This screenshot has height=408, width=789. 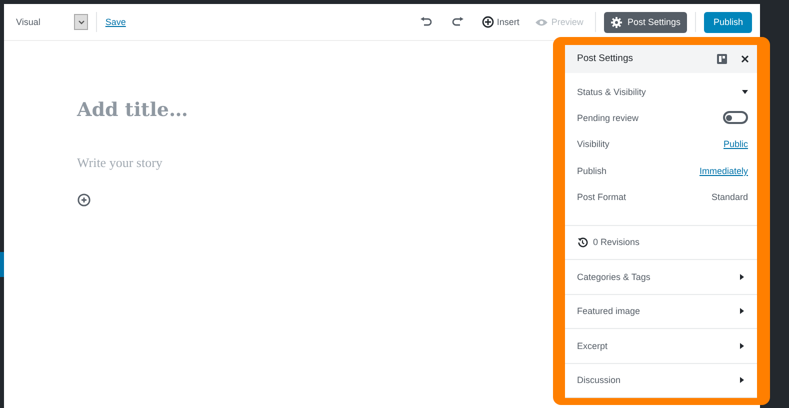 What do you see at coordinates (593, 144) in the screenshot?
I see `setting-label: Visibility` at bounding box center [593, 144].